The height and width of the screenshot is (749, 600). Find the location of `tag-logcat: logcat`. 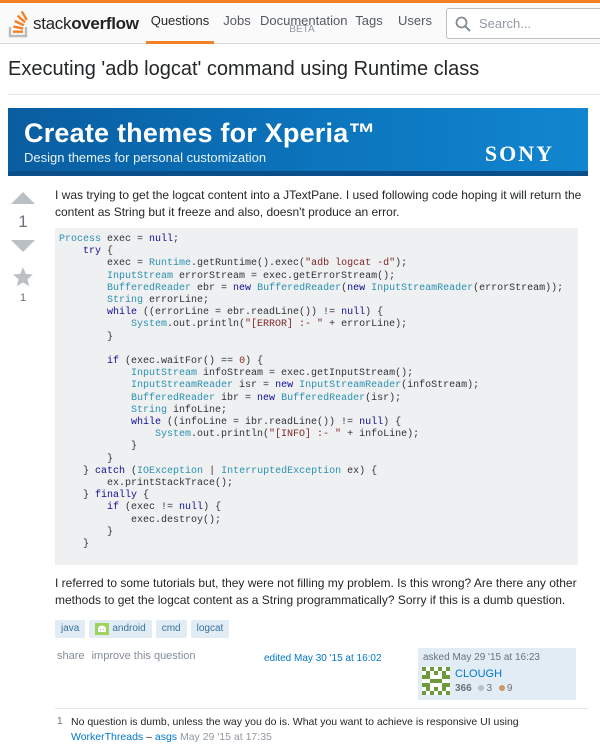

tag-logcat: logcat is located at coordinates (210, 629).